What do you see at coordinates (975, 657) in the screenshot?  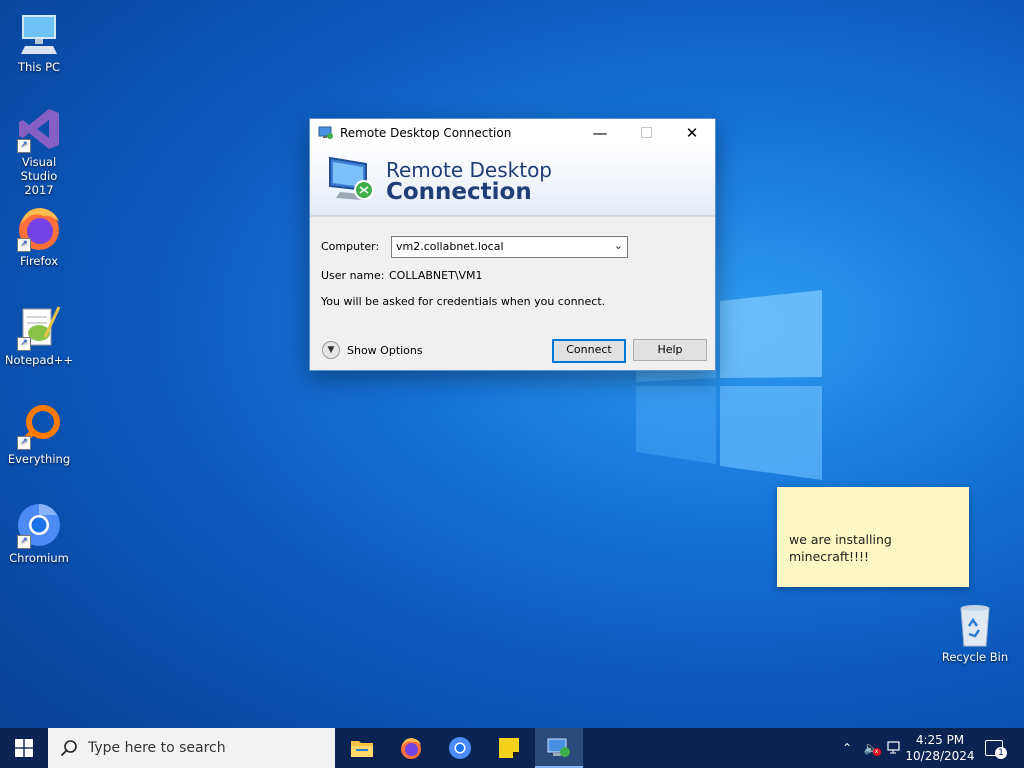 I see `desktop-icon-label: Recycle Bin` at bounding box center [975, 657].